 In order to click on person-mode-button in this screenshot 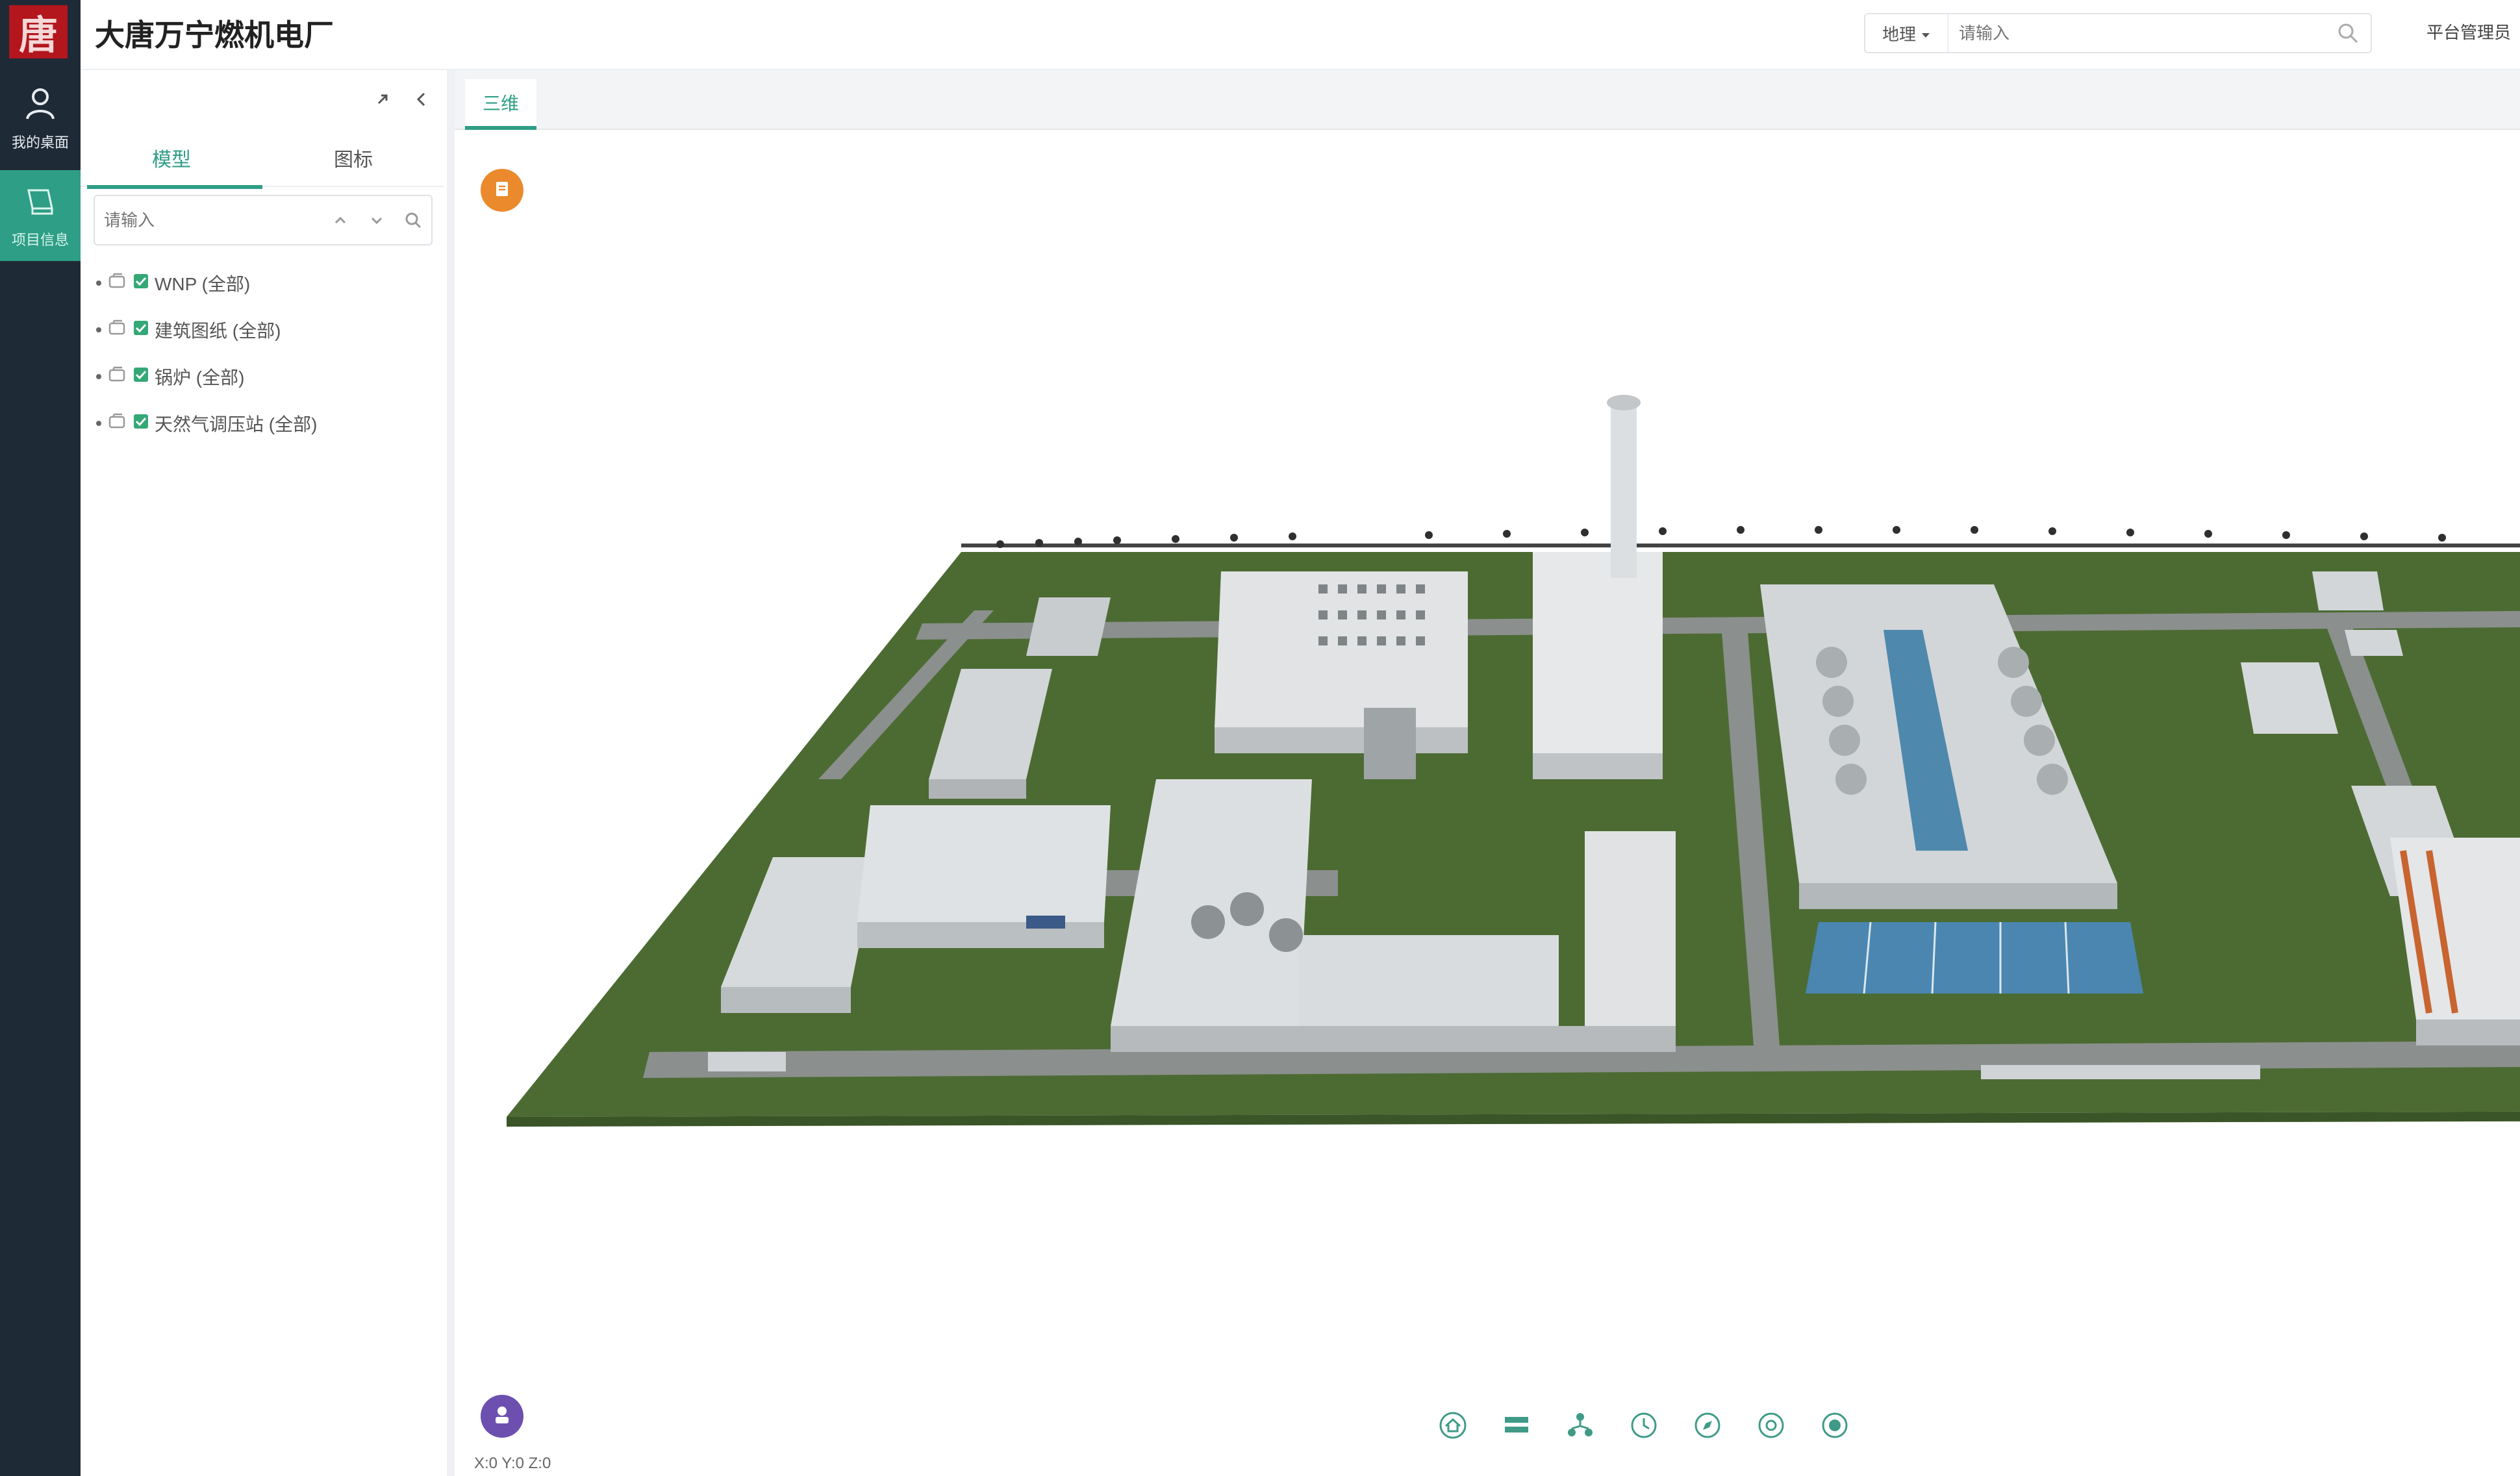, I will do `click(502, 1416)`.